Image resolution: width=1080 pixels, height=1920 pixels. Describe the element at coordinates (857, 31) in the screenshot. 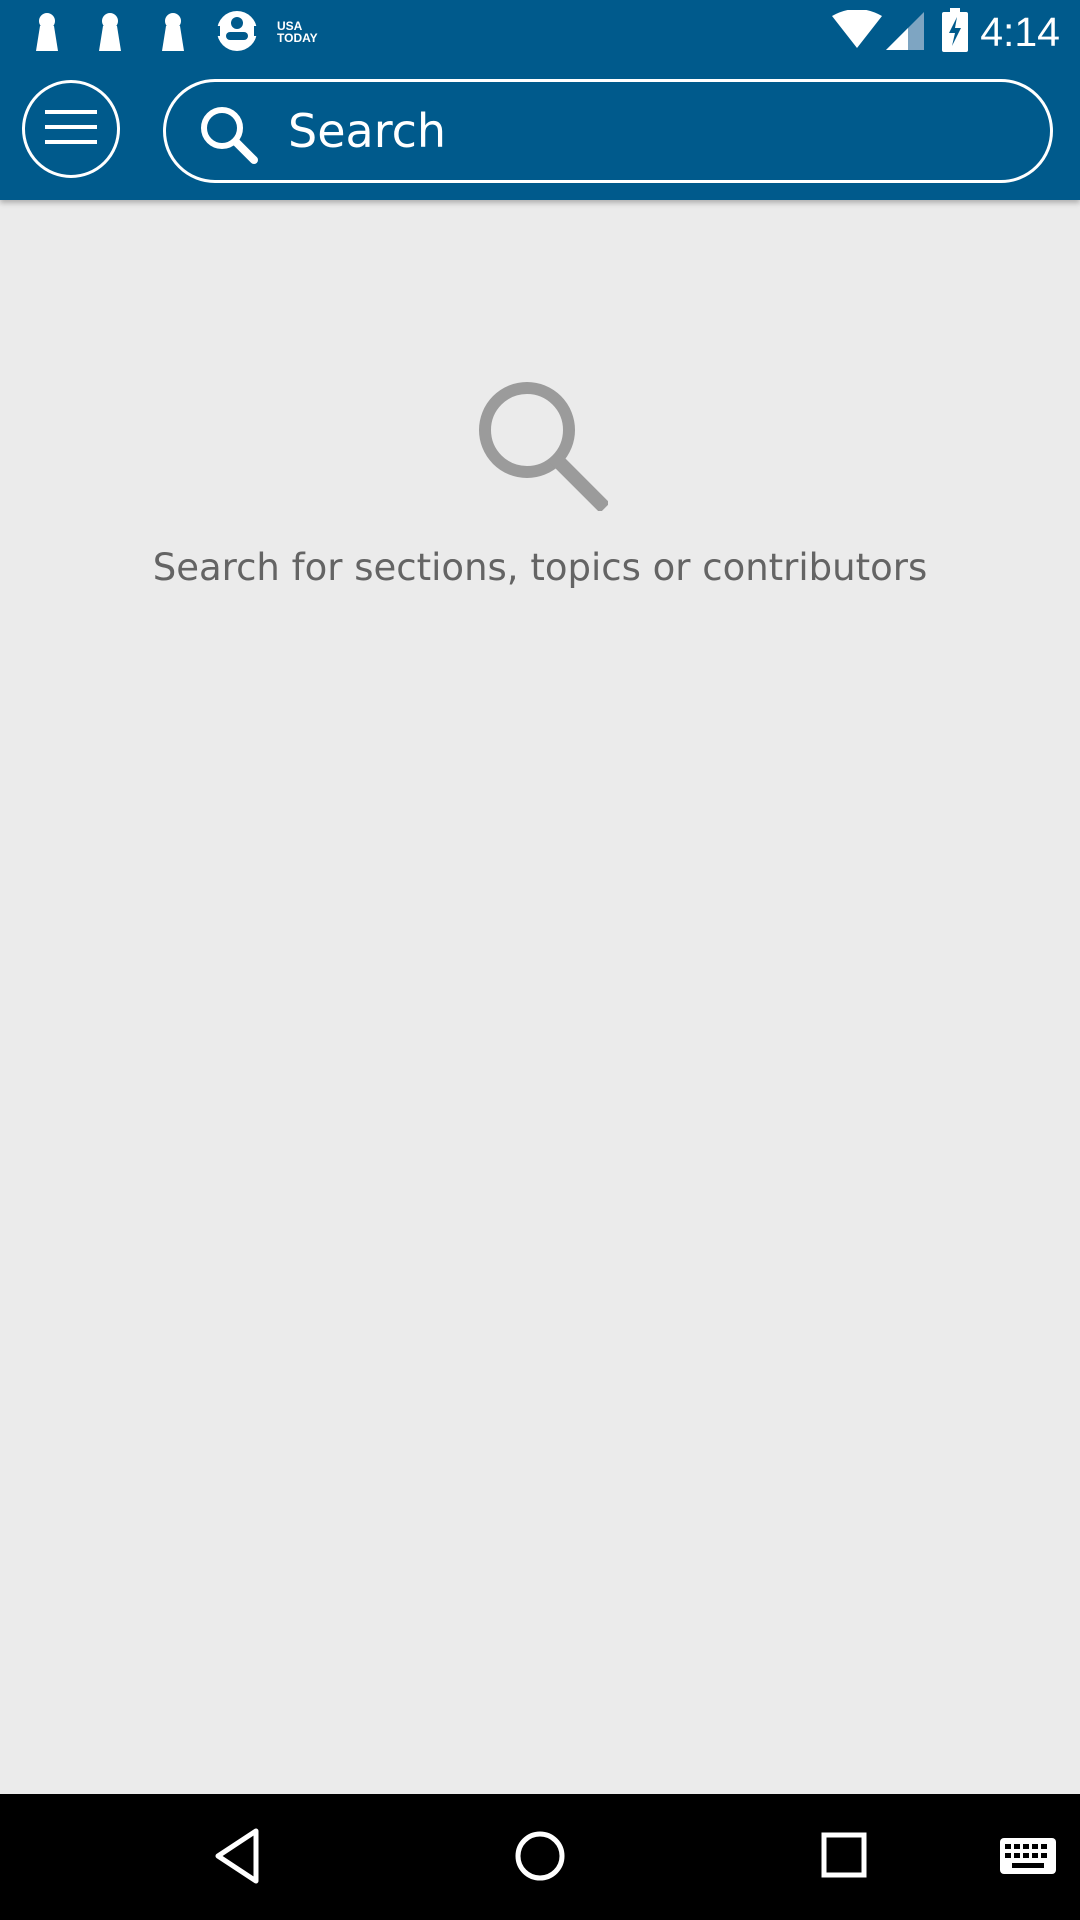

I see `wifi-icon` at that location.